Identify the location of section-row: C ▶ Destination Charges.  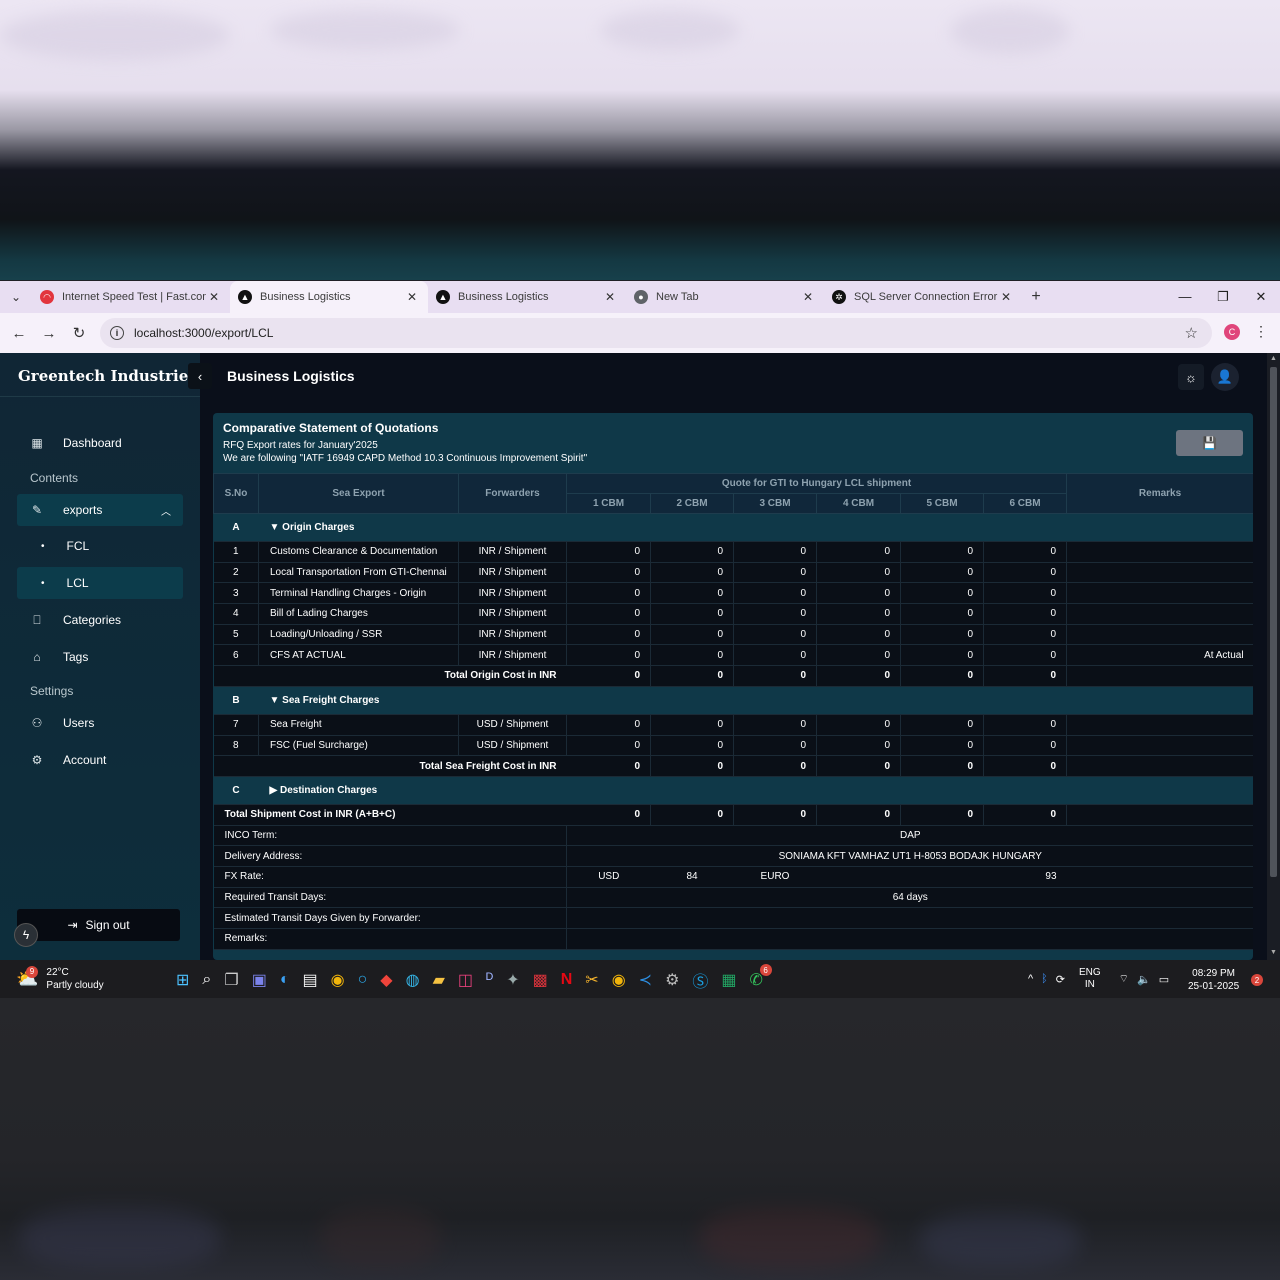
(733, 790).